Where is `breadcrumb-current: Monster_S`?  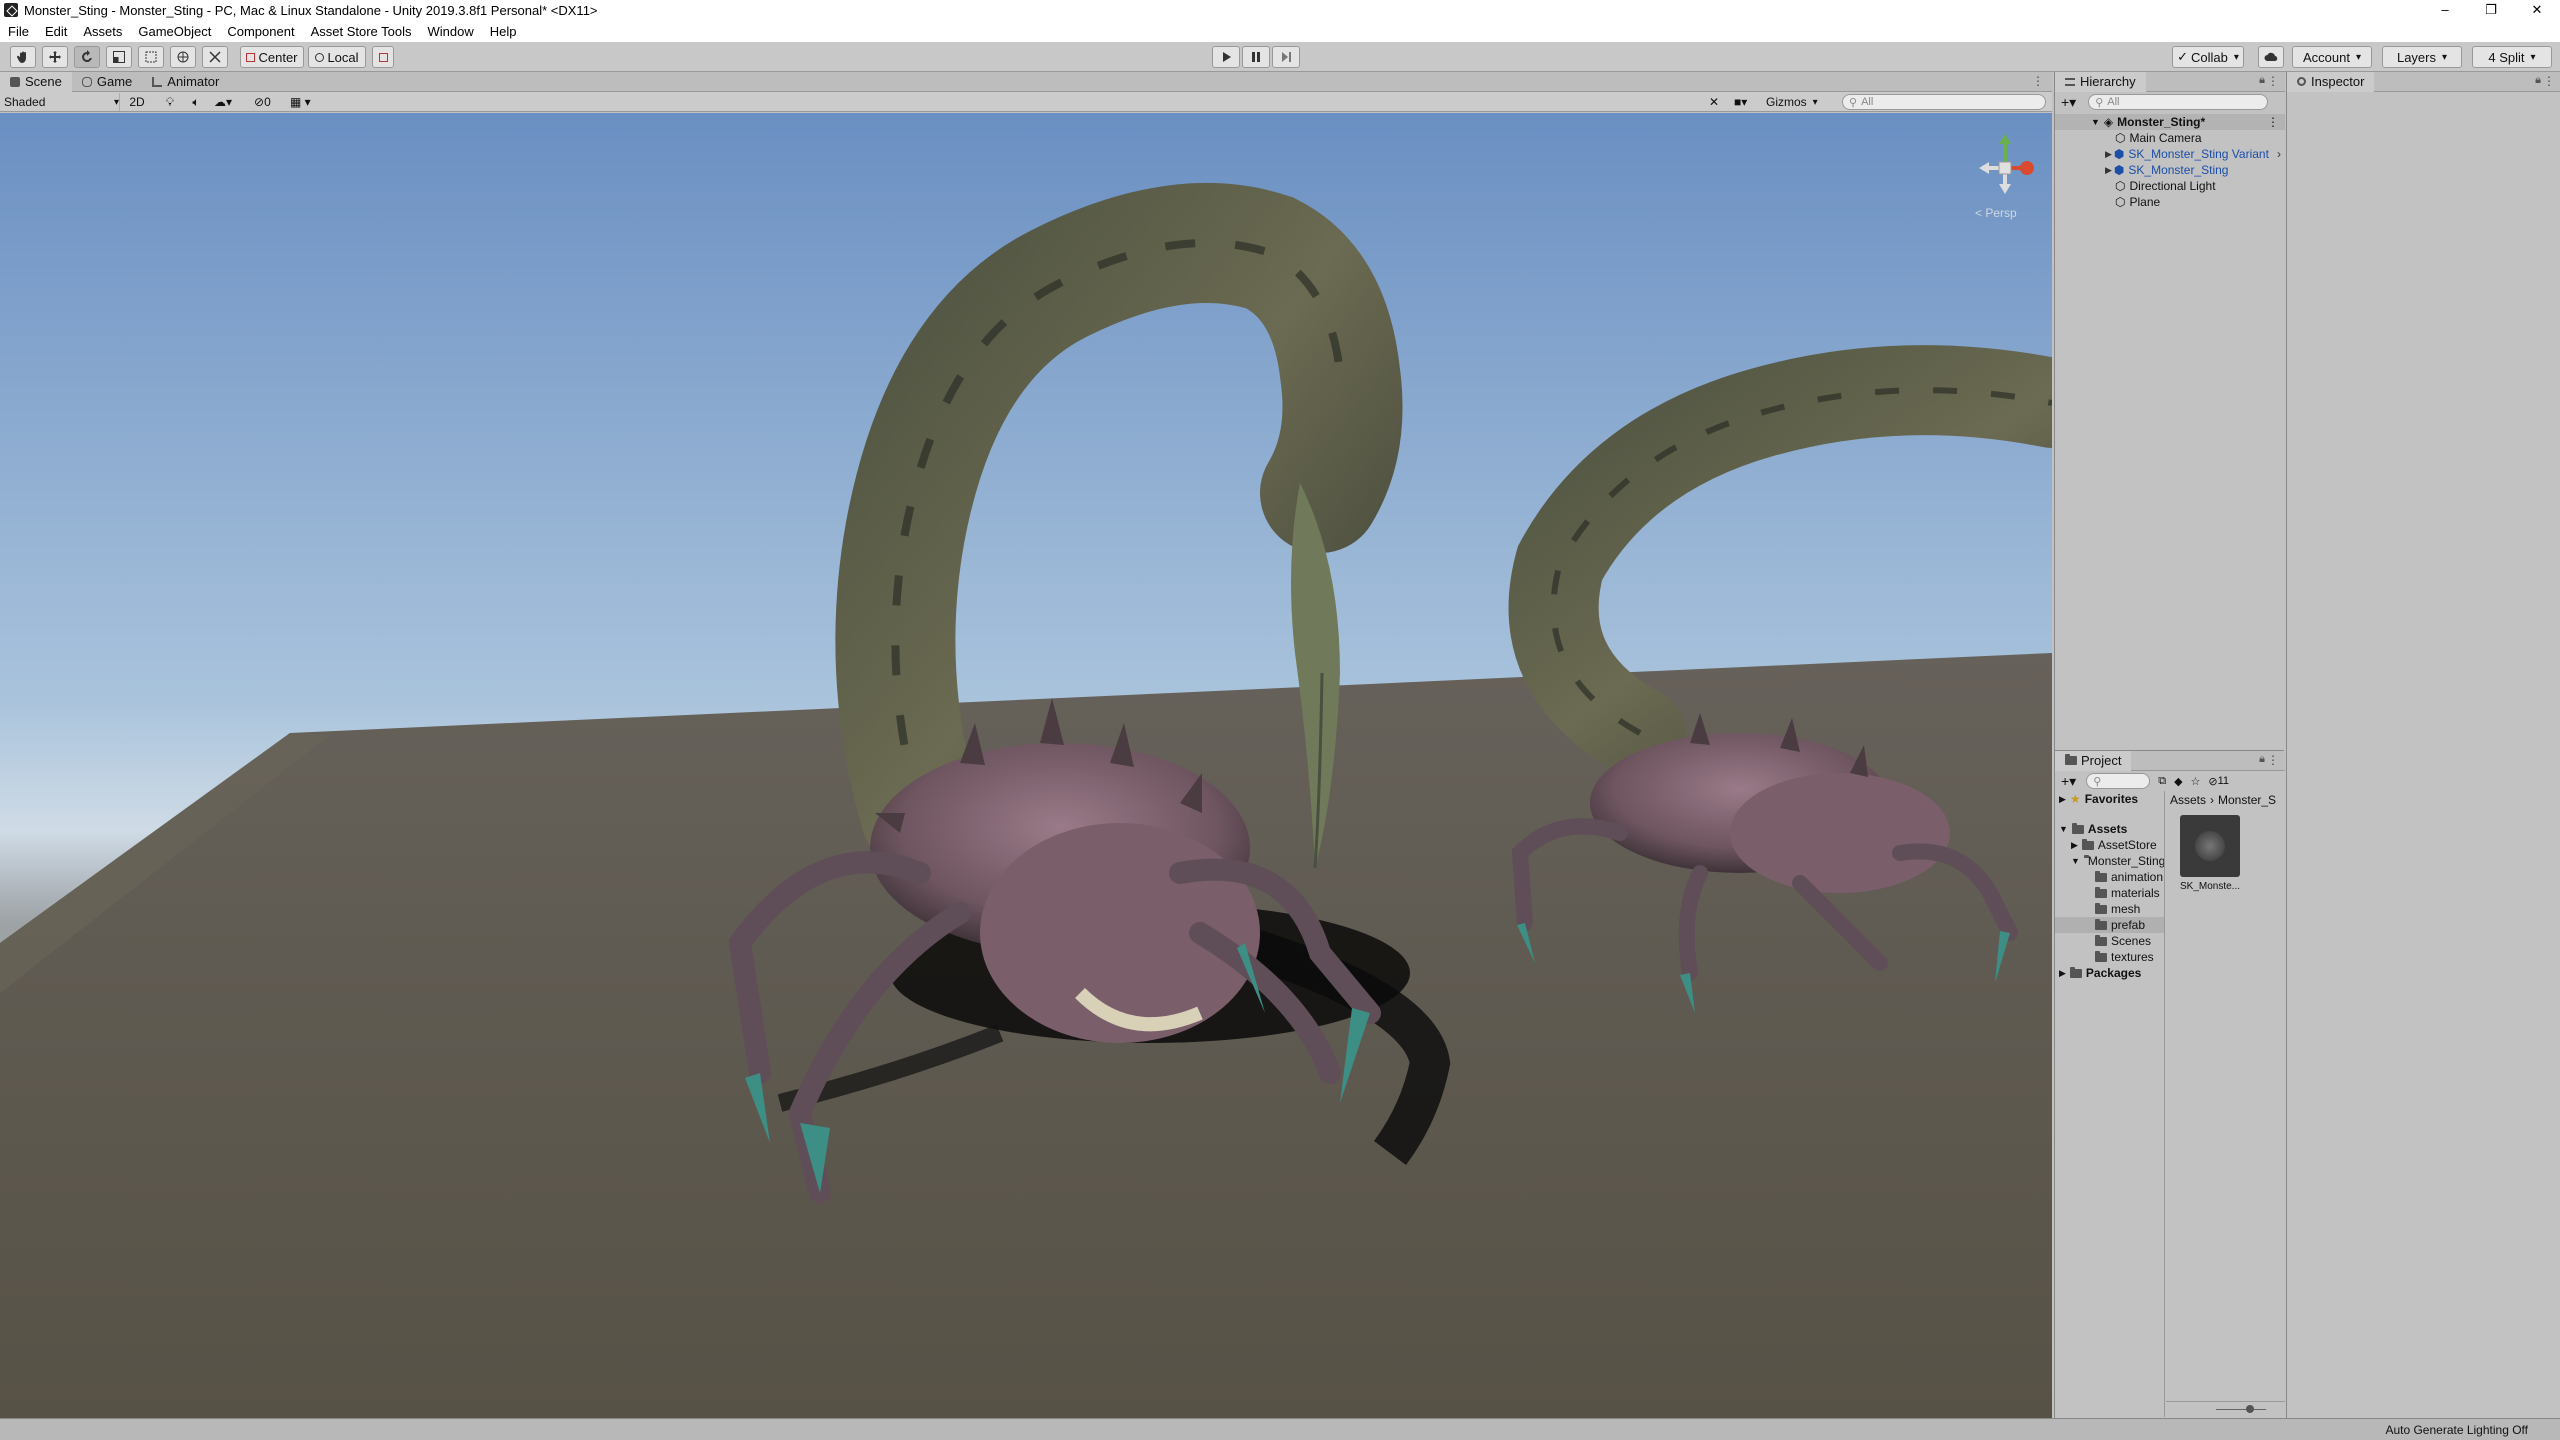
breadcrumb-current: Monster_S is located at coordinates (2247, 800).